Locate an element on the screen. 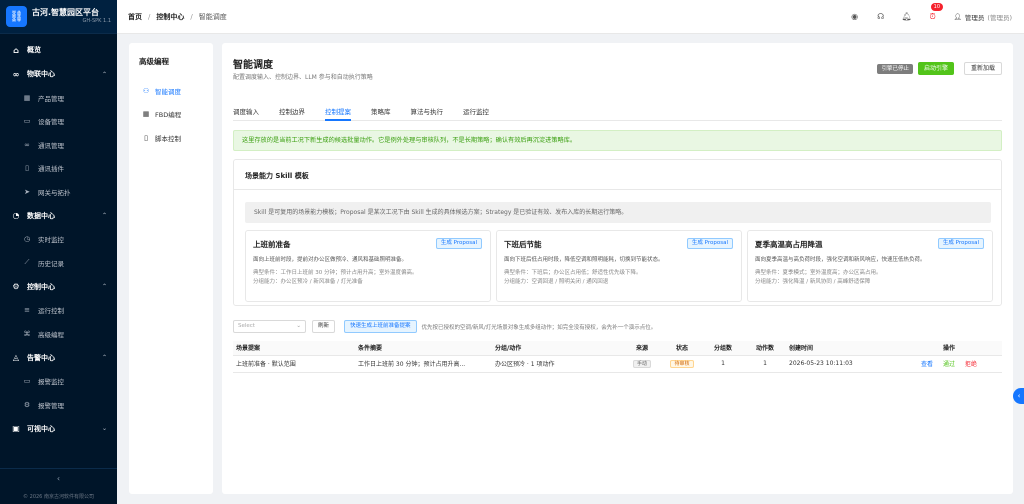  app-title: 古河.智慧园区平台 is located at coordinates (66, 12).